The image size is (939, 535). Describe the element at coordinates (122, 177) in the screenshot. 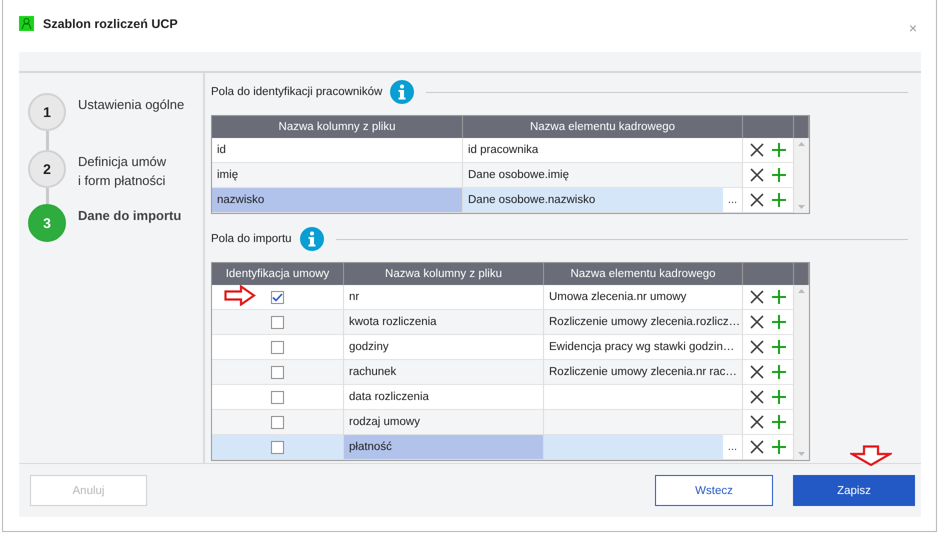

I see `step-label: Definicja umów i form płatności` at that location.